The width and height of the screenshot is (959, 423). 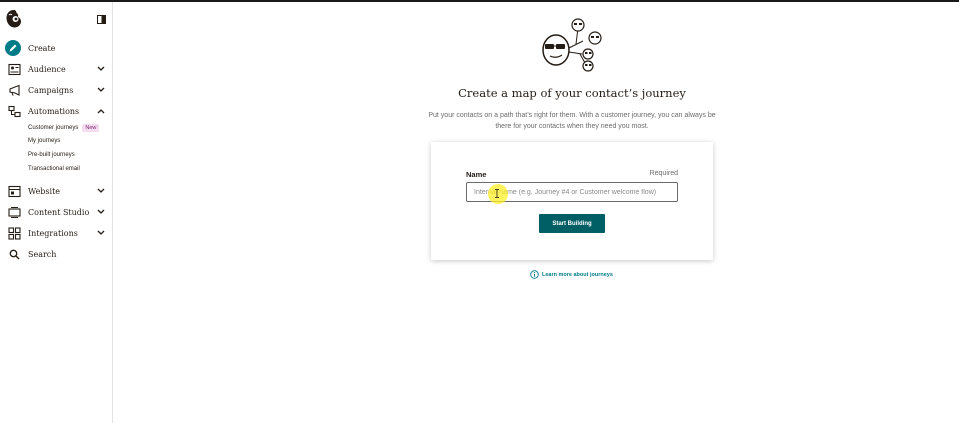 I want to click on sidebar-subitem-label: Customer journeys, so click(x=53, y=128).